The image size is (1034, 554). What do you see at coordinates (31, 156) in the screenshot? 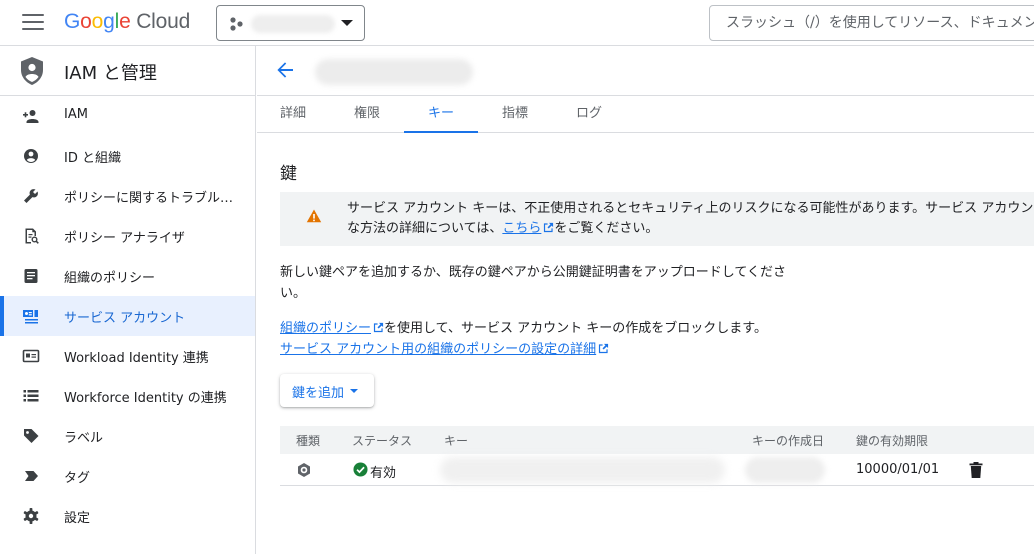
I see `account-circle-icon` at bounding box center [31, 156].